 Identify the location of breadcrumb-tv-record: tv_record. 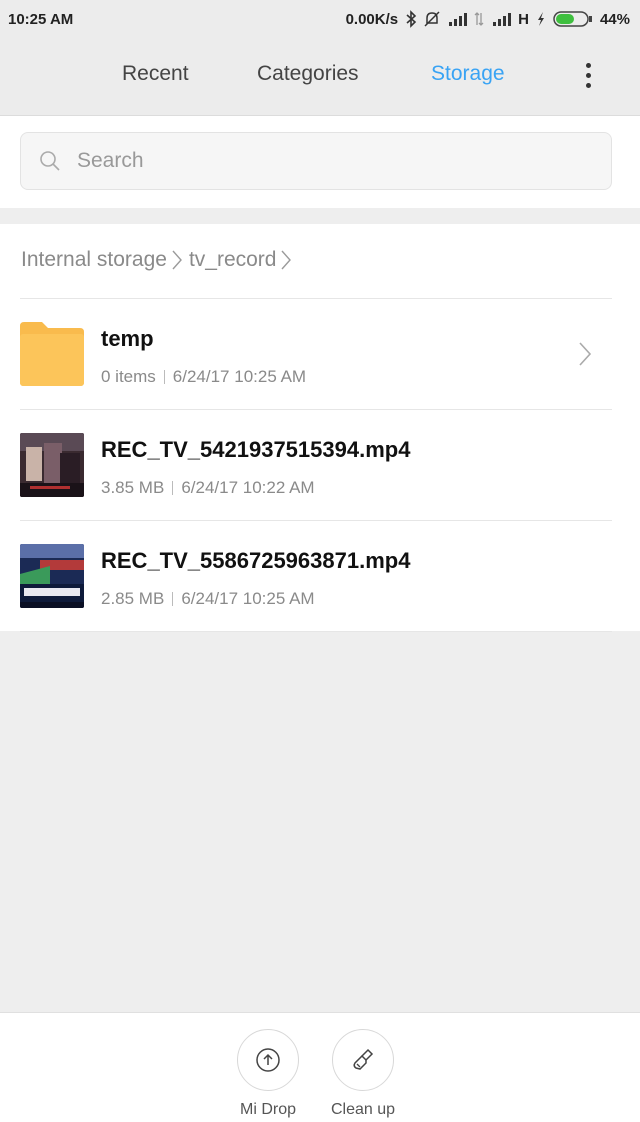
(233, 260).